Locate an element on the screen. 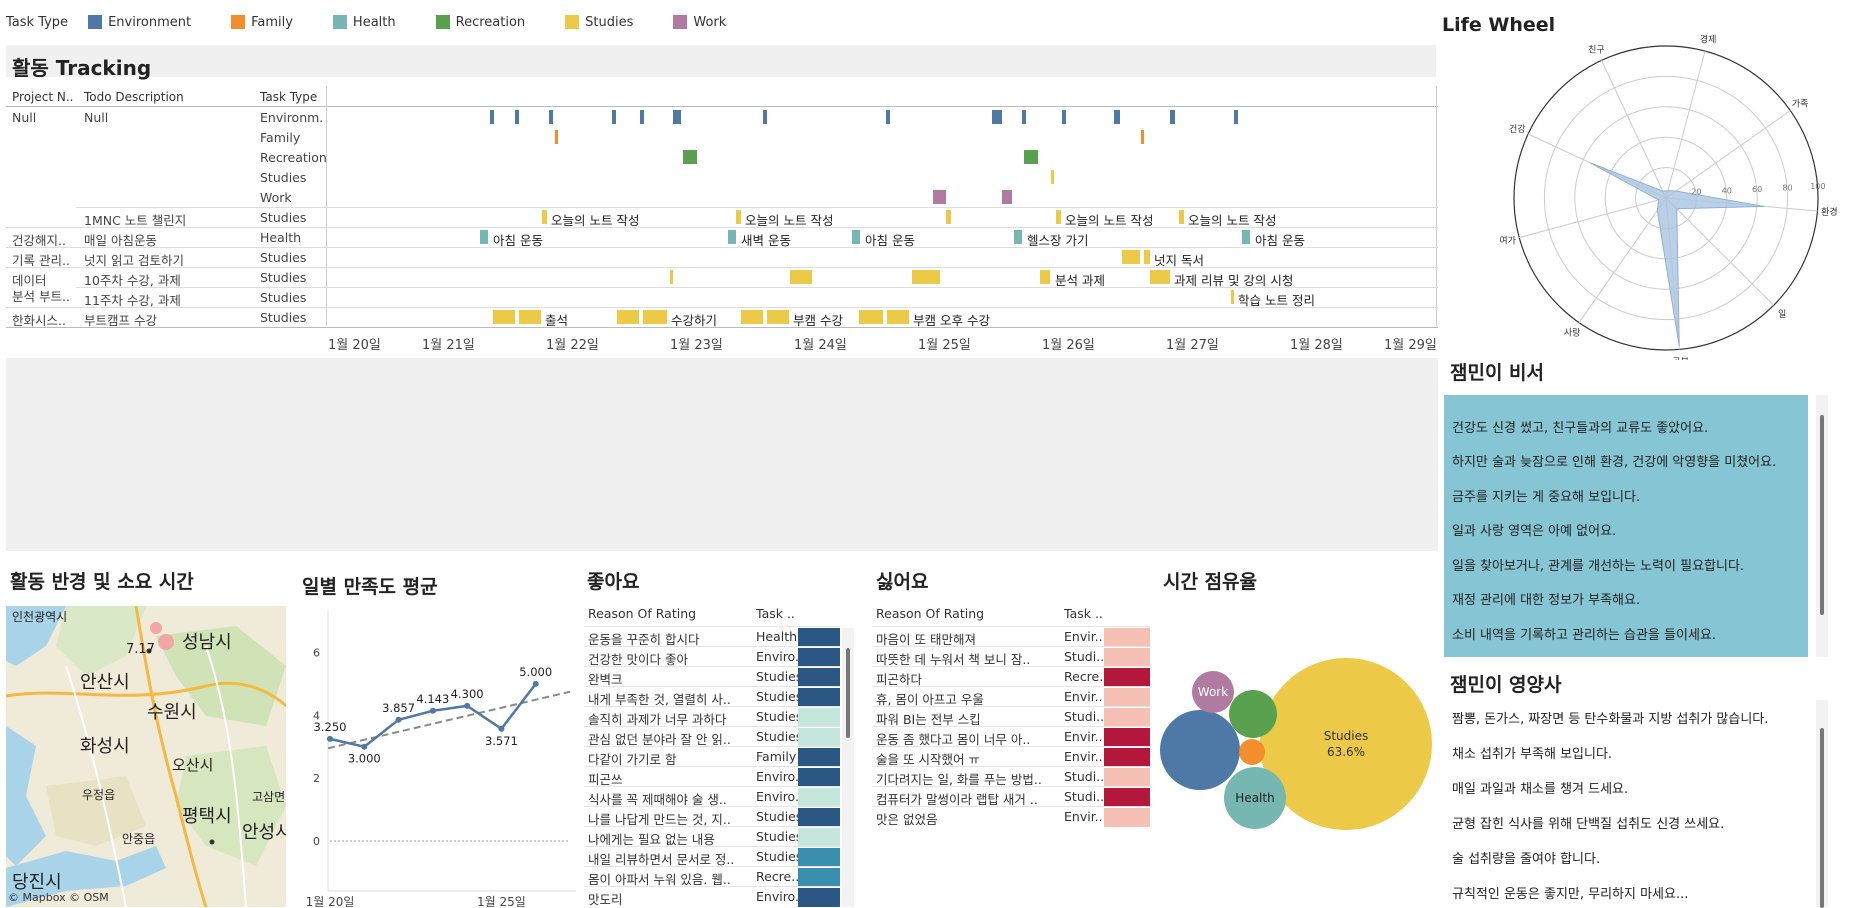  legend-item-work: Work is located at coordinates (699, 22).